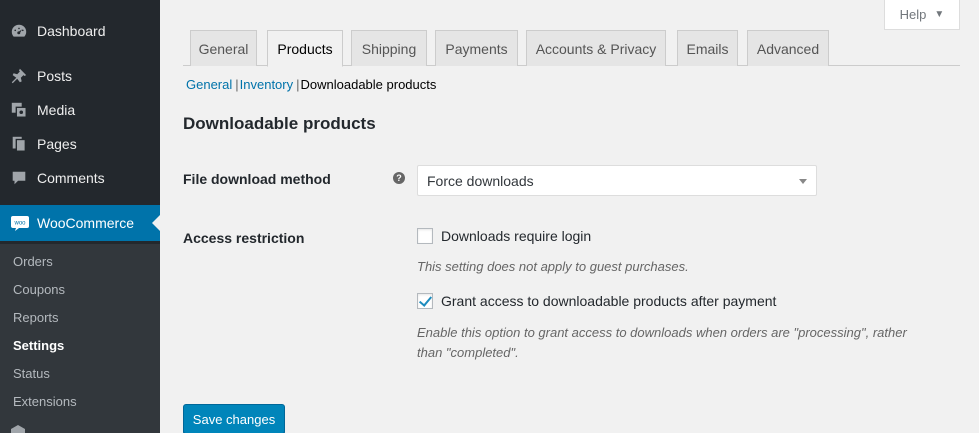 Image resolution: width=979 pixels, height=433 pixels. Describe the element at coordinates (156, 223) in the screenshot. I see `current-menu-arrow` at that location.